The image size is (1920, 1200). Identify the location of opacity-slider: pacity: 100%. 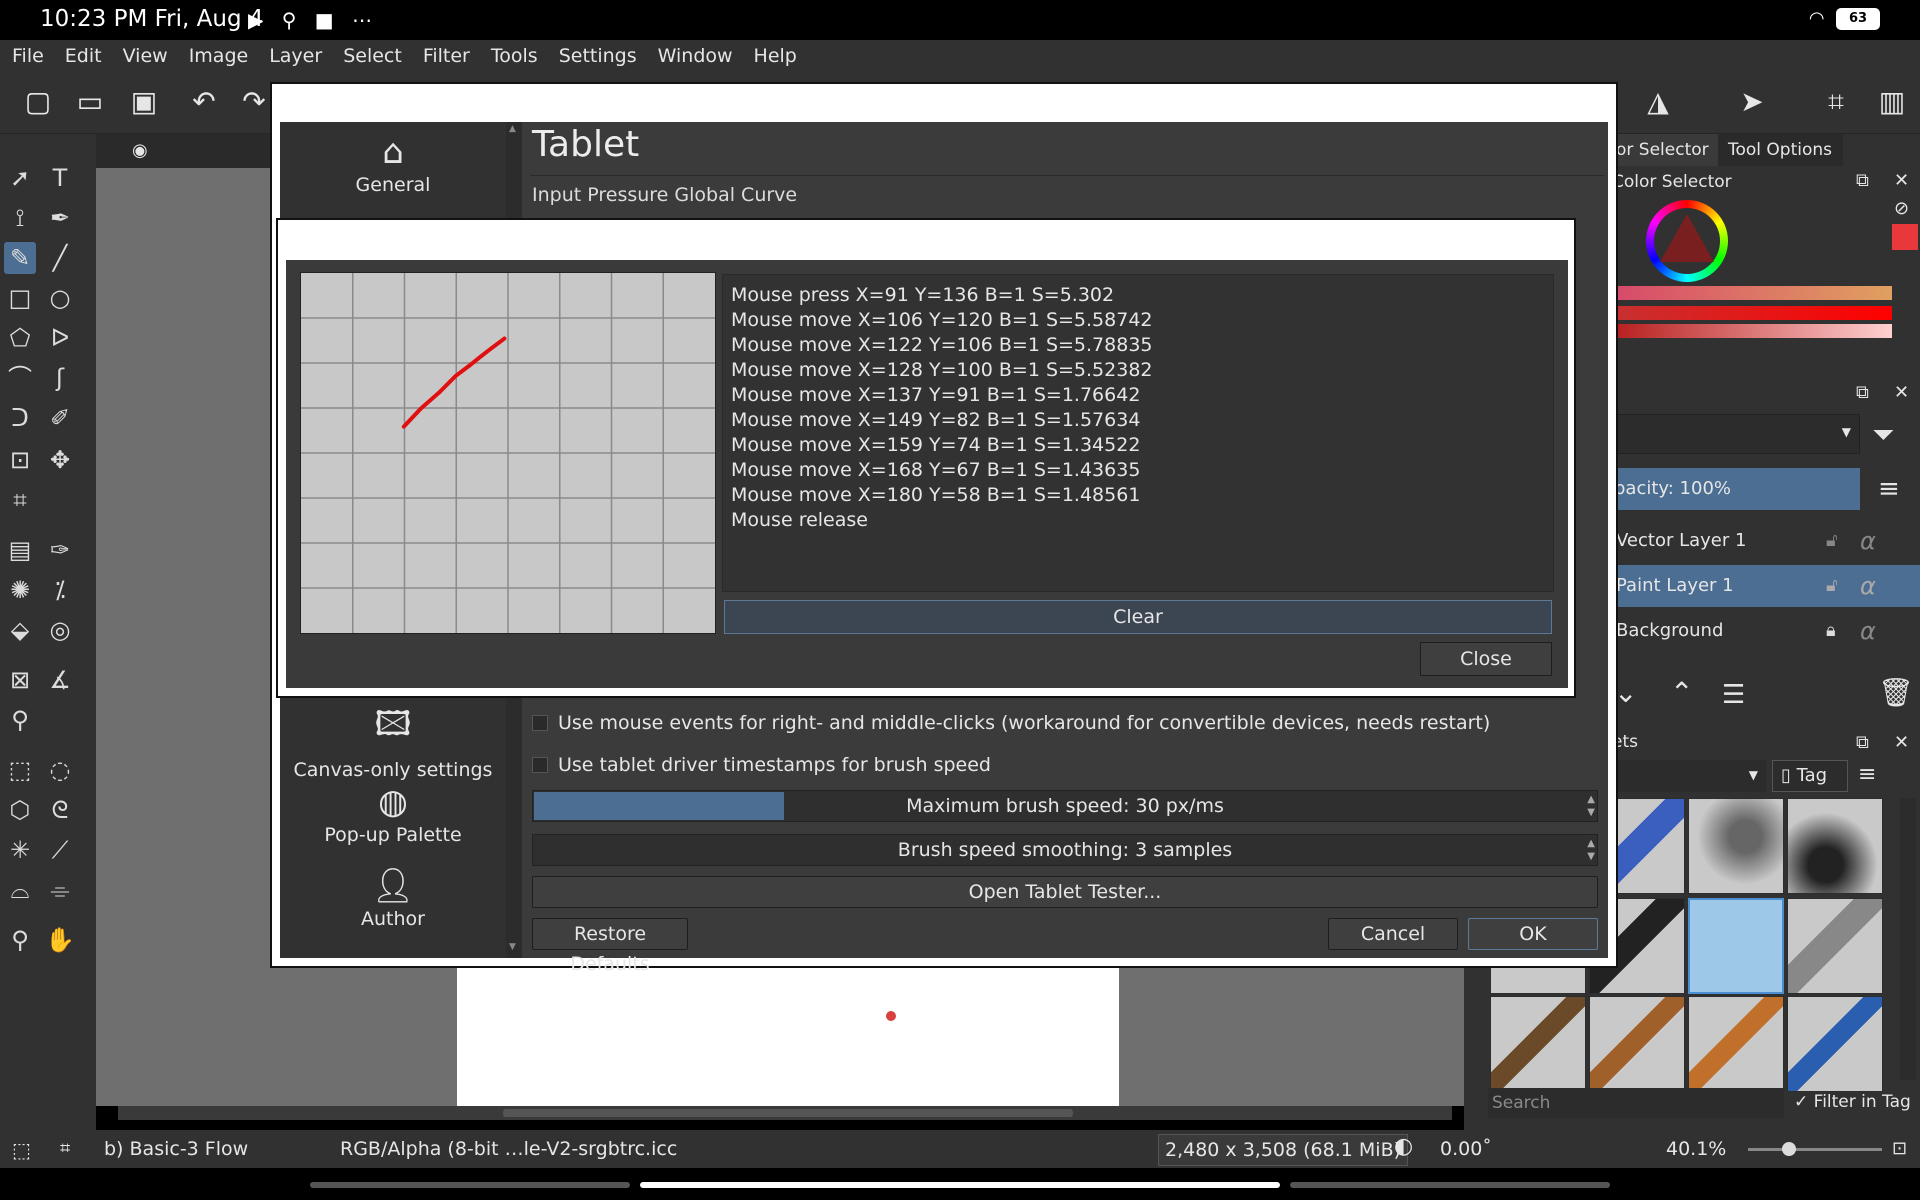
(1737, 489).